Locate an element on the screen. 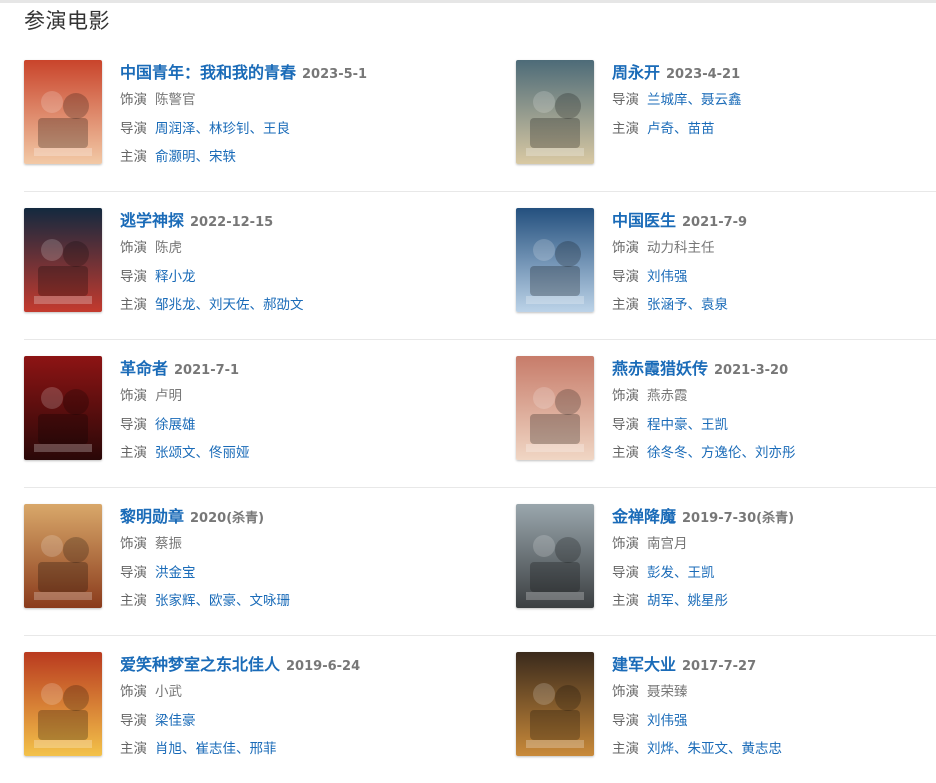 This screenshot has height=783, width=936. movie-title-line: 建军大业 2017-7-27 is located at coordinates (774, 665).